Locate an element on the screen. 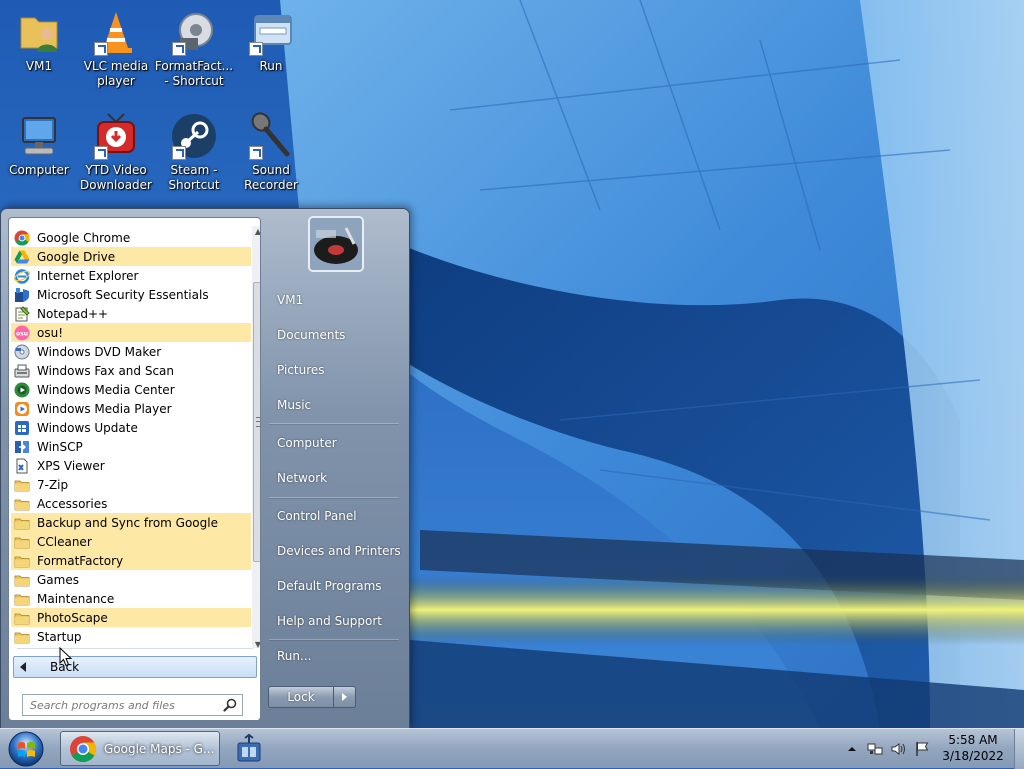 The height and width of the screenshot is (769, 1024). program-item-osu: osu osu! is located at coordinates (131, 332).